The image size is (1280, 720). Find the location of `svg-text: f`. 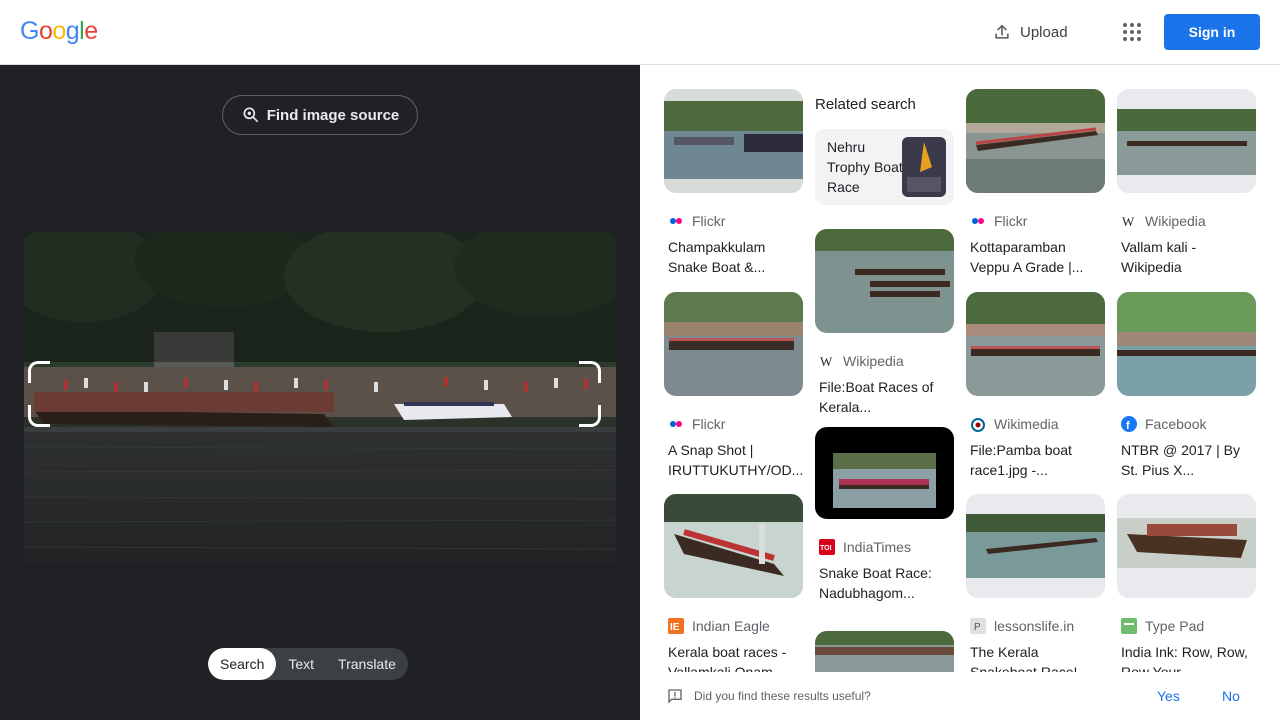

svg-text: f is located at coordinates (1128, 426).